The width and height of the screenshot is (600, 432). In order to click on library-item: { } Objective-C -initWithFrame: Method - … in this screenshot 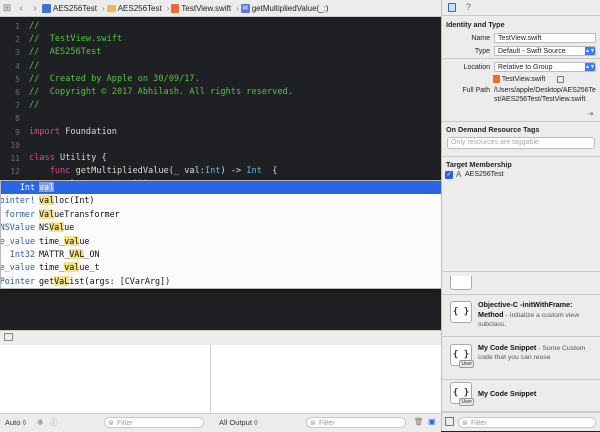, I will do `click(521, 316)`.